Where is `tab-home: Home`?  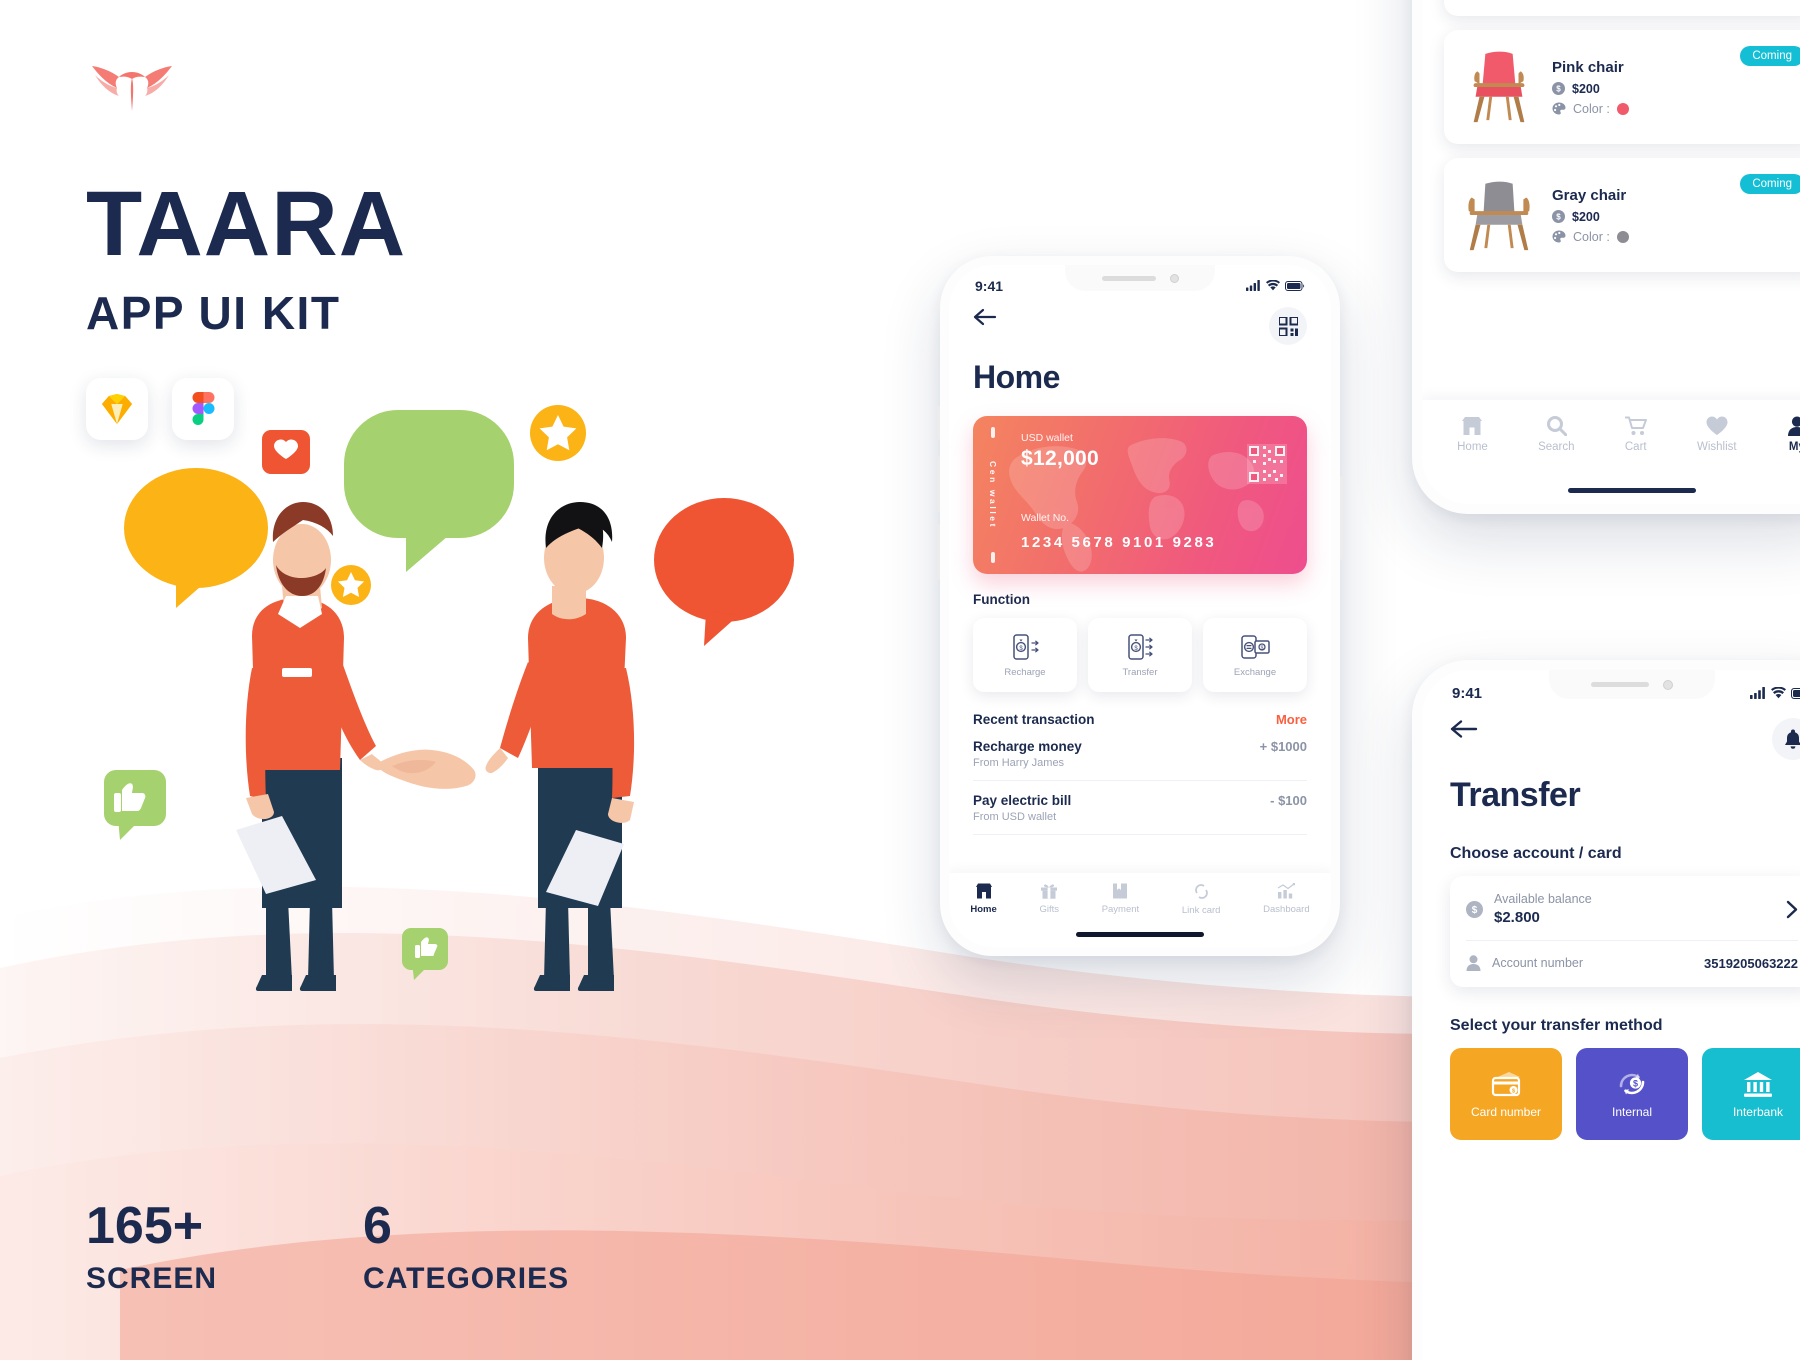 tab-home: Home is located at coordinates (983, 899).